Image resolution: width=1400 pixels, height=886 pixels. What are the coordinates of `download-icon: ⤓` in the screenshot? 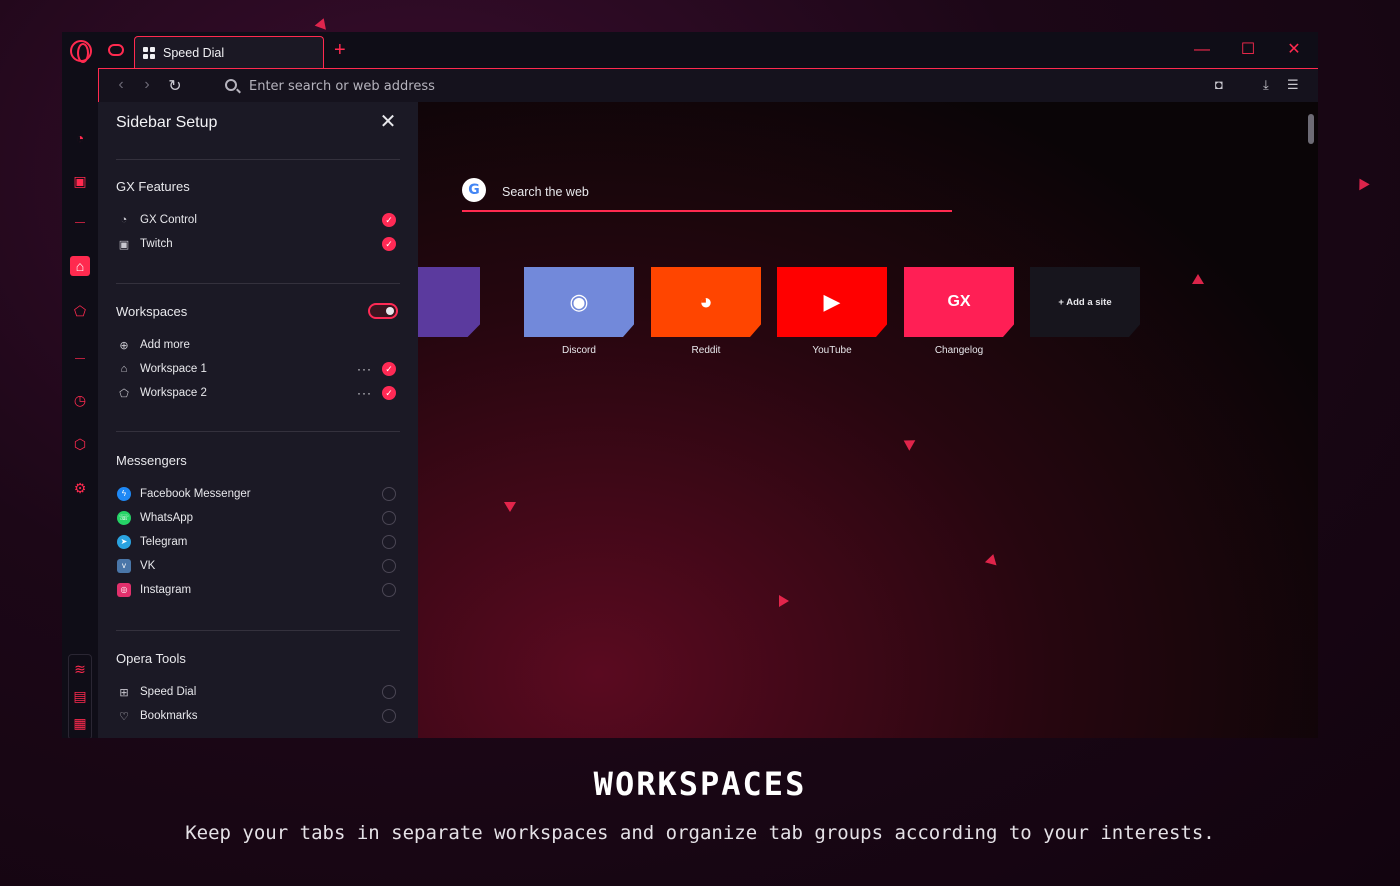 It's located at (1266, 85).